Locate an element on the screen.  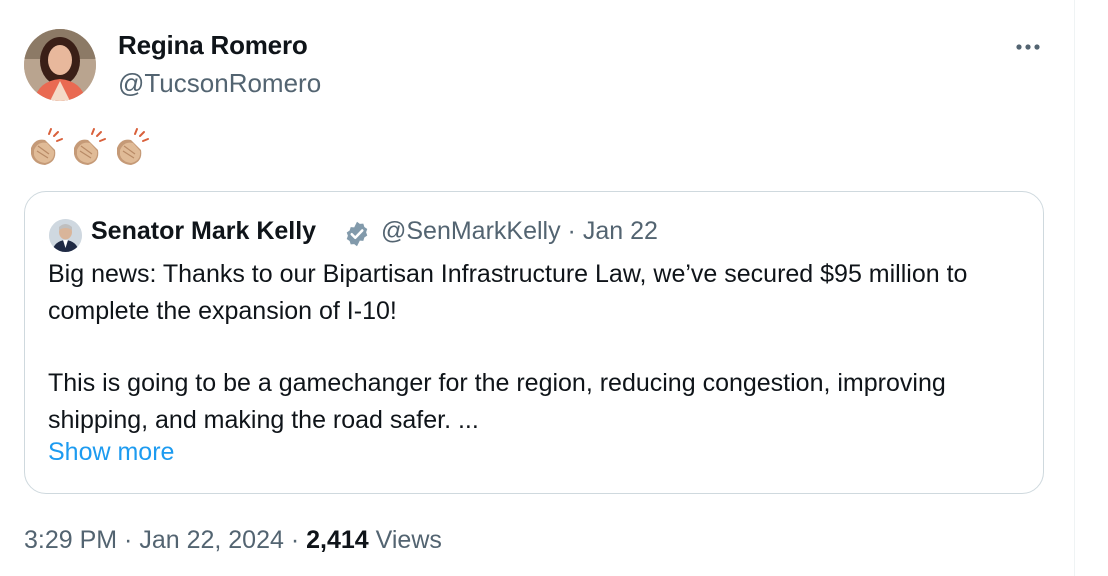
tweet-time: 3:29 PM is located at coordinates (70, 540).